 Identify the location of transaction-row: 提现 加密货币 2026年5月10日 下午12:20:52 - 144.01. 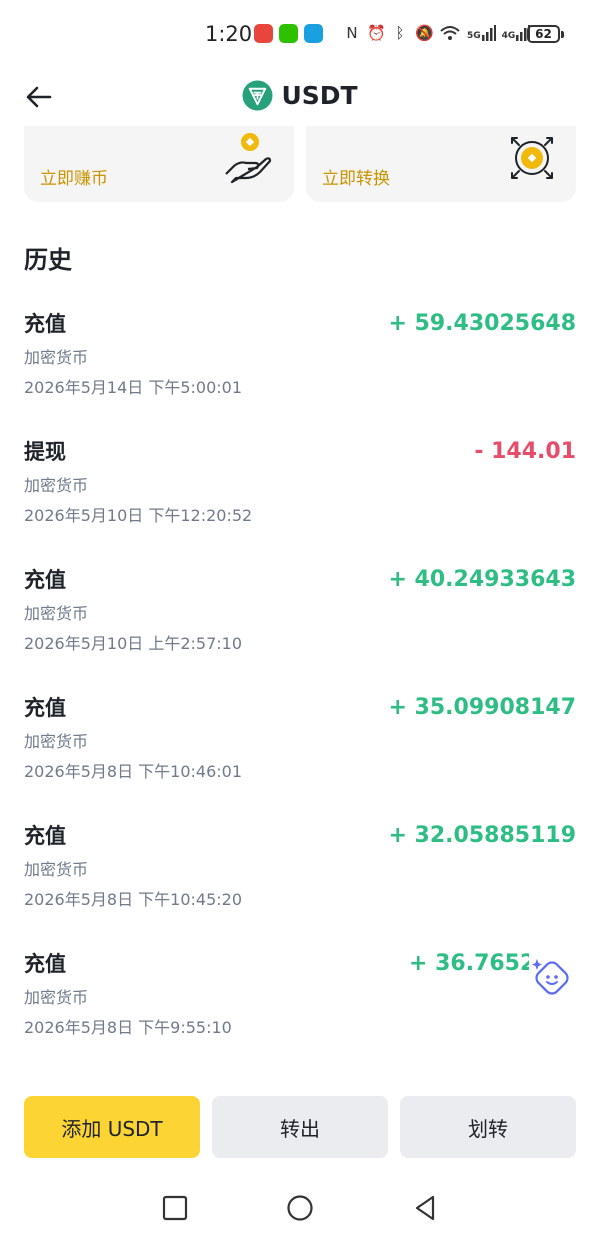
(300, 491).